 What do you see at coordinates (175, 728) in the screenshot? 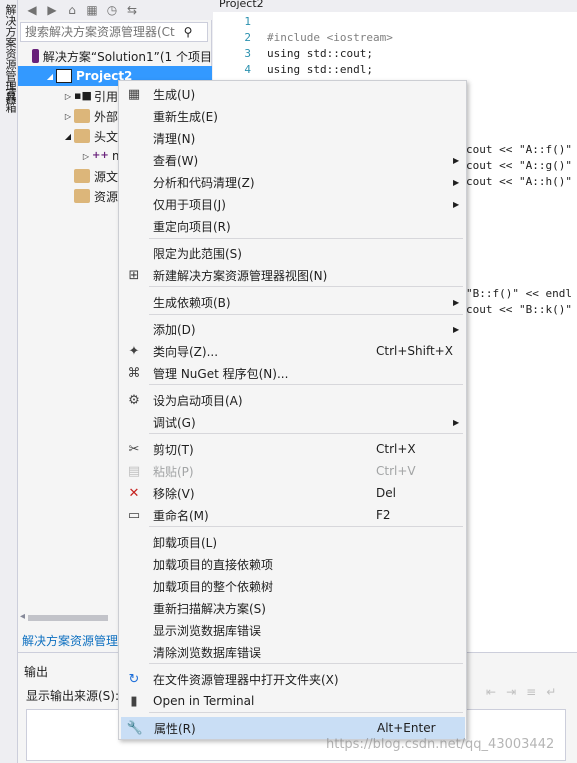
I see `menu-item-label: 属性(R)` at bounding box center [175, 728].